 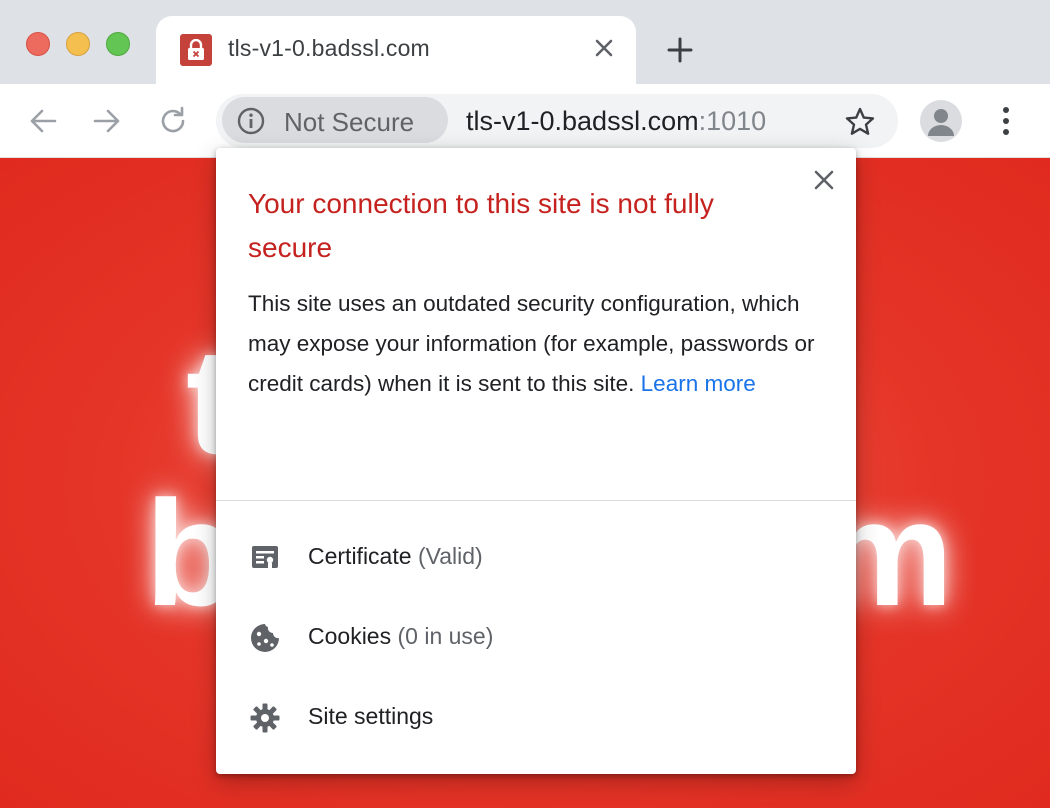 I want to click on window-close-button, so click(x=38, y=44).